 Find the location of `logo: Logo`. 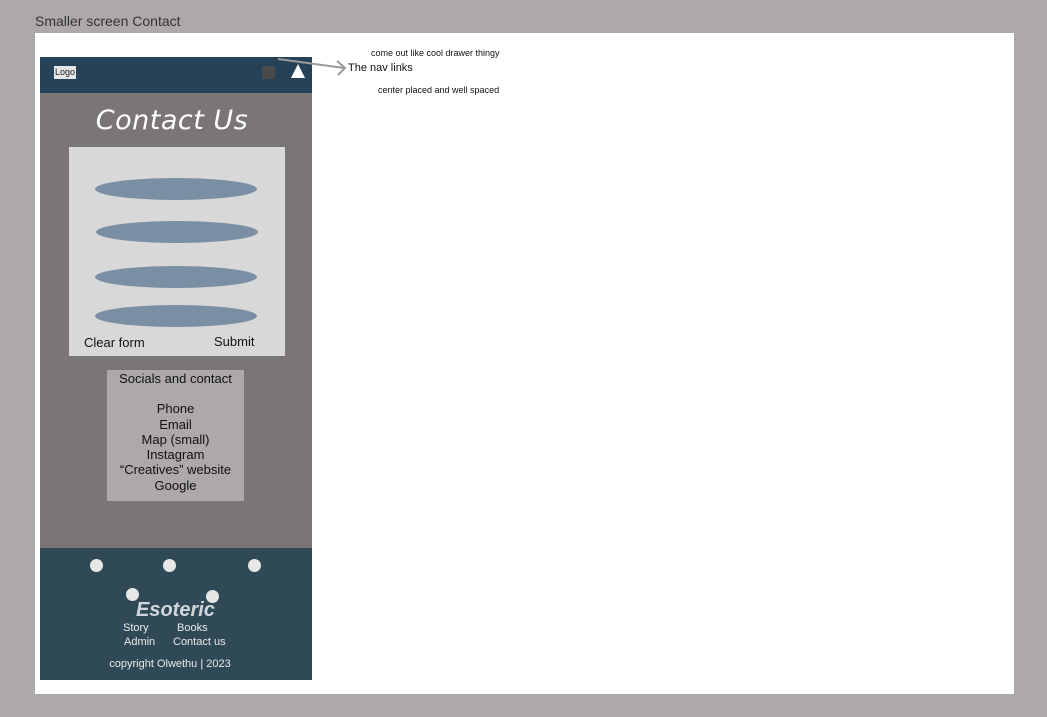

logo: Logo is located at coordinates (65, 72).